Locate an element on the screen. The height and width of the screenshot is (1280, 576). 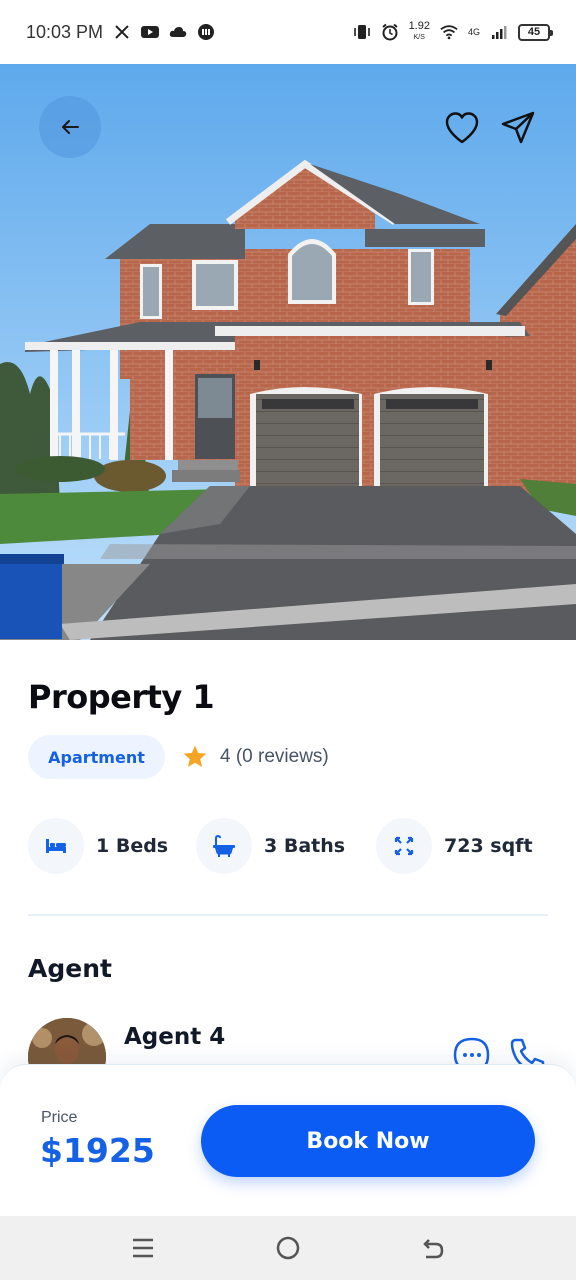
feature-baths: 3 Baths is located at coordinates (270, 846).